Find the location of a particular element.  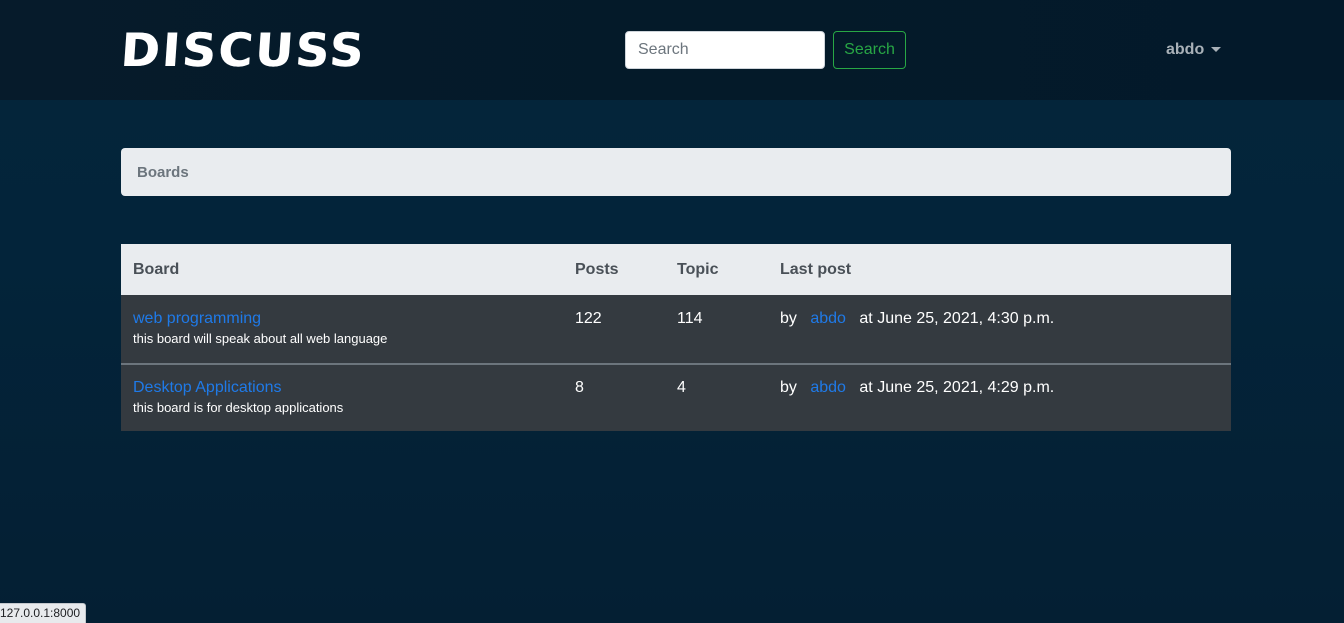

last-post-time: at June 25, 2021, 4:30 p.m. is located at coordinates (957, 318).